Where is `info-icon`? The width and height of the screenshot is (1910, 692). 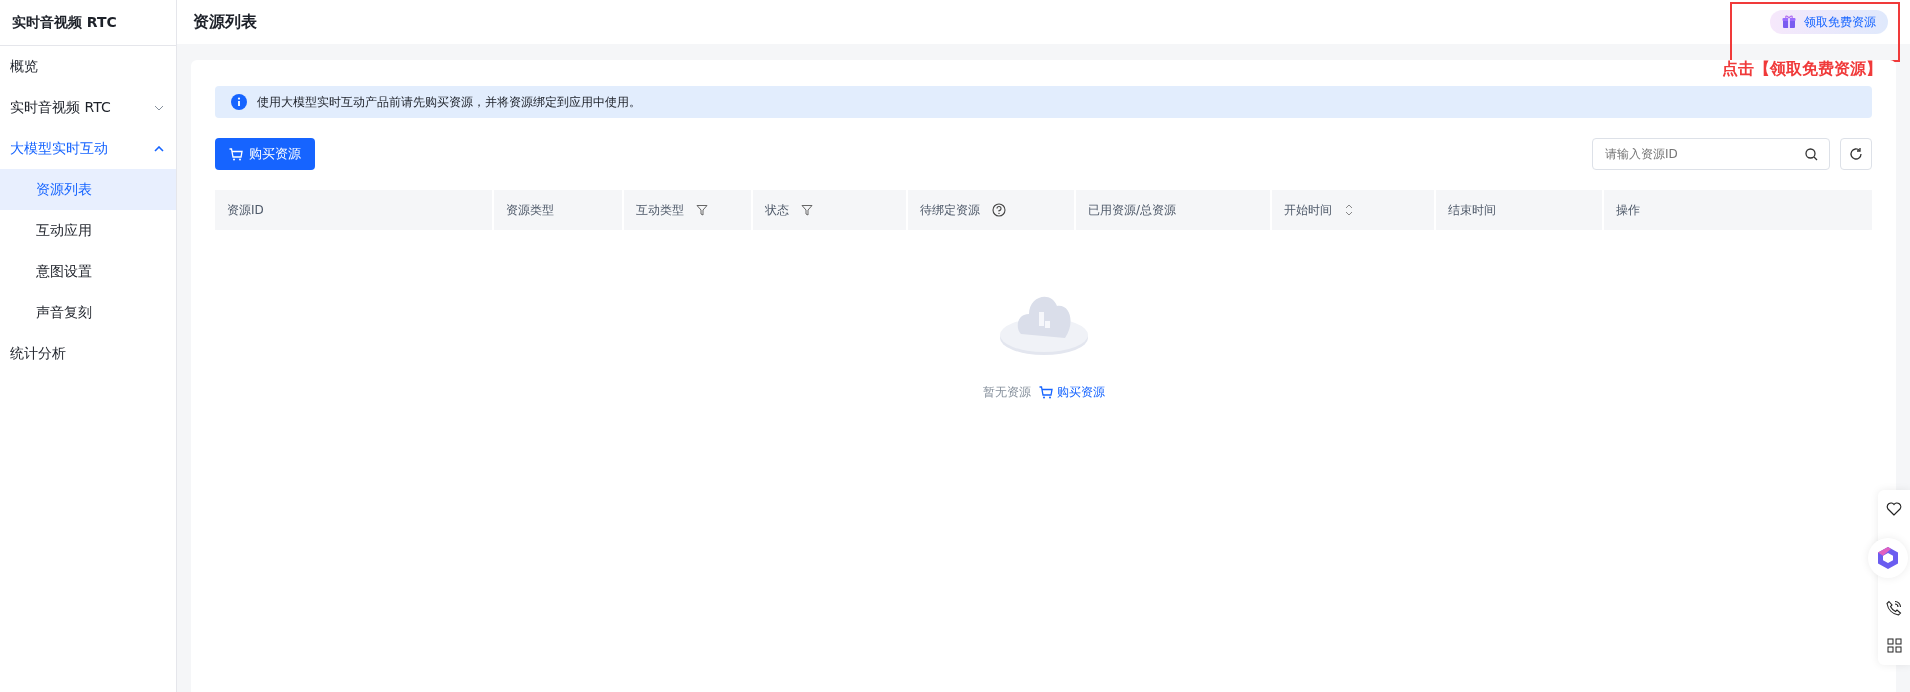 info-icon is located at coordinates (239, 102).